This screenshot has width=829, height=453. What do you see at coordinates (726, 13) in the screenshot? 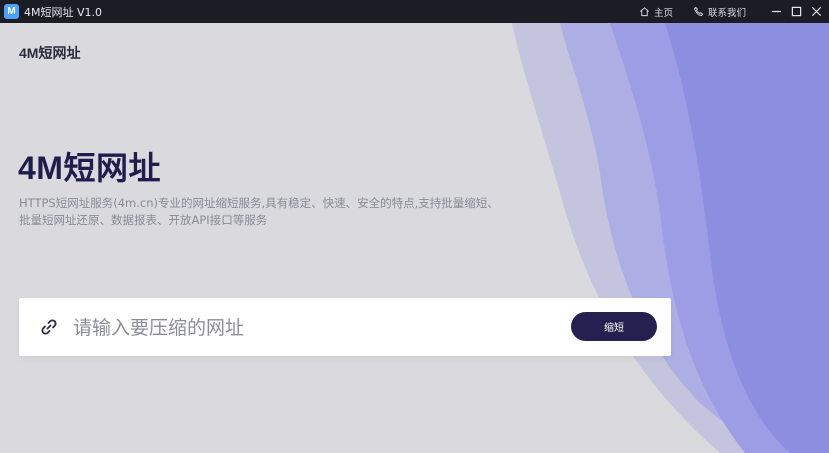
I see `nav-contact-label: 联系我们` at bounding box center [726, 13].